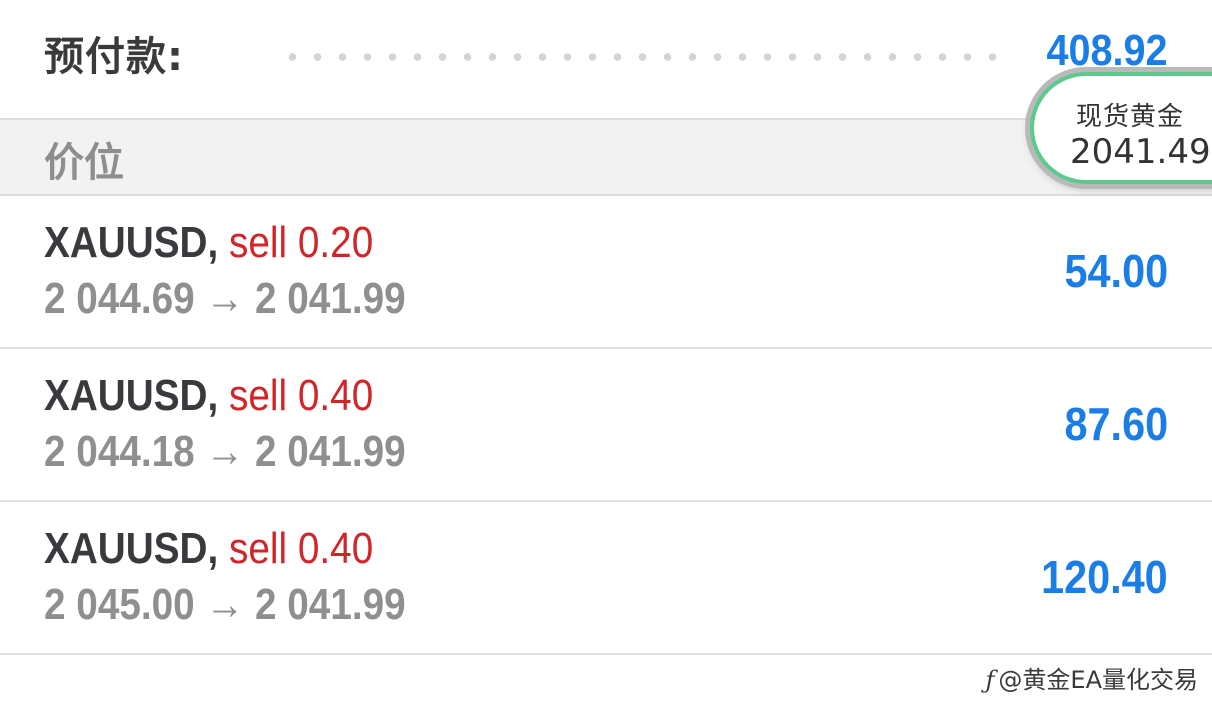 The image size is (1212, 723). What do you see at coordinates (119, 604) in the screenshot?
I see `price-open: 2 045.00` at bounding box center [119, 604].